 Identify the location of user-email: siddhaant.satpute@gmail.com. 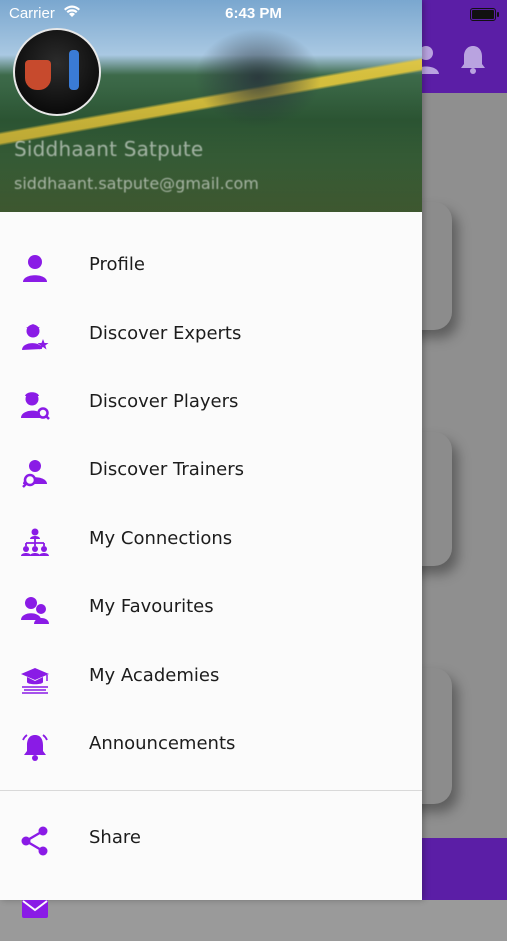
(136, 183).